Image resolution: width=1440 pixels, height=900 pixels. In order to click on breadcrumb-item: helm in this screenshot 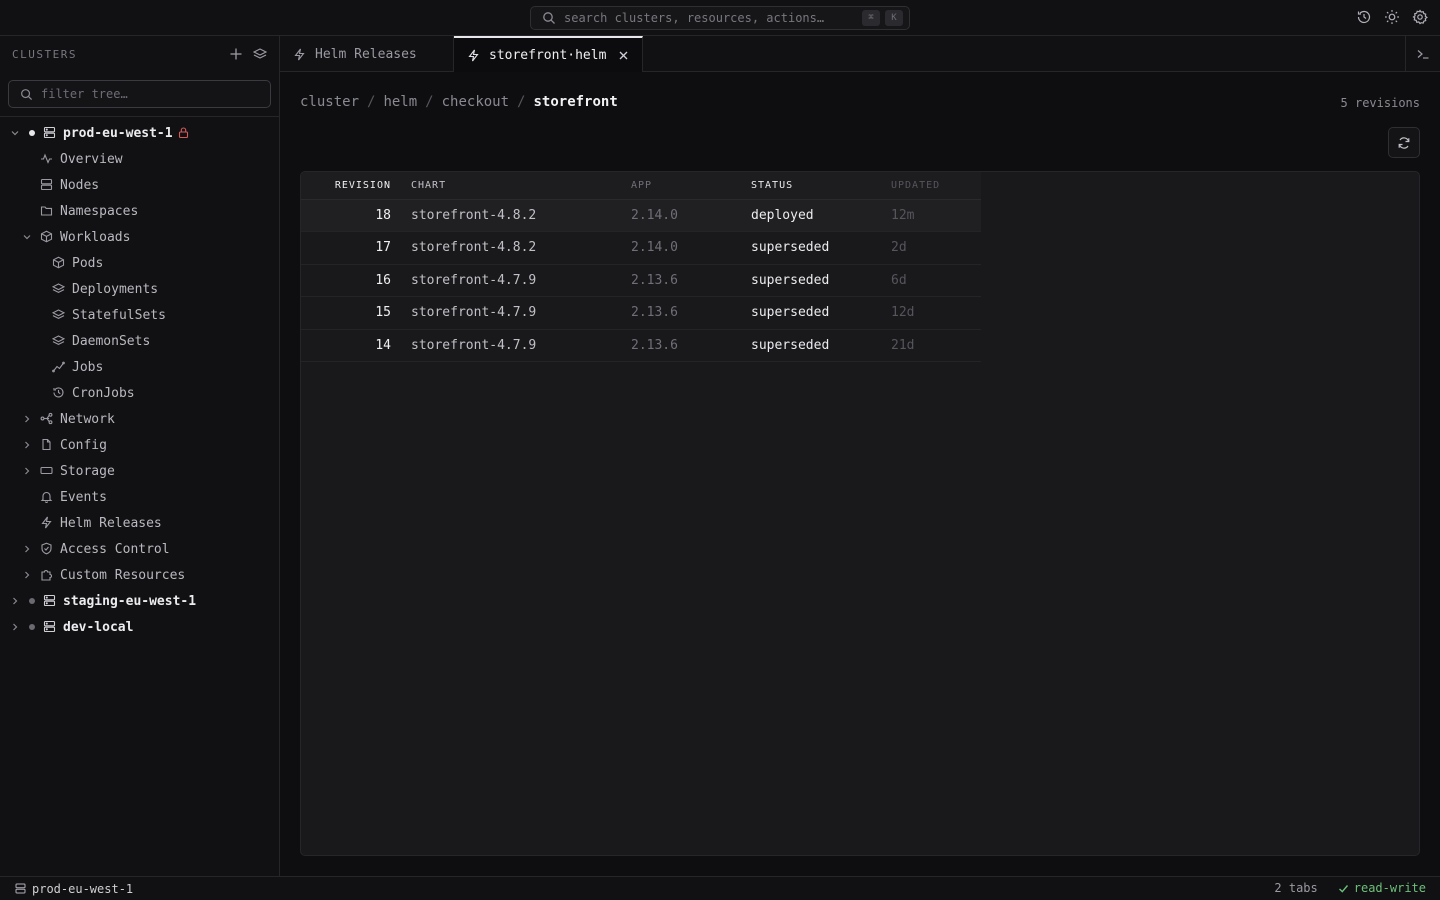, I will do `click(400, 102)`.